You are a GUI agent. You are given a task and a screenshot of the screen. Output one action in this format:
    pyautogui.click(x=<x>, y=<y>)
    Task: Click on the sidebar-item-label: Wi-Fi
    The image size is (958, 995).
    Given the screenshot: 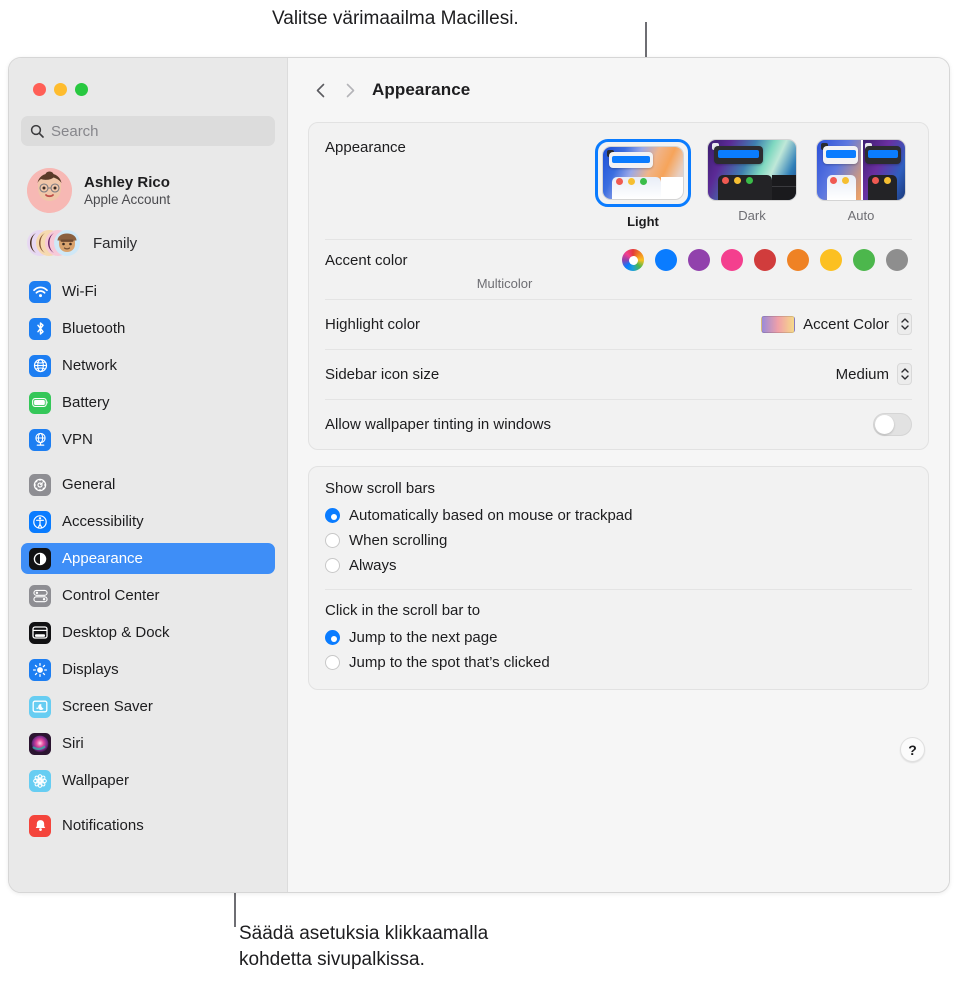 What is the action you would take?
    pyautogui.click(x=79, y=291)
    